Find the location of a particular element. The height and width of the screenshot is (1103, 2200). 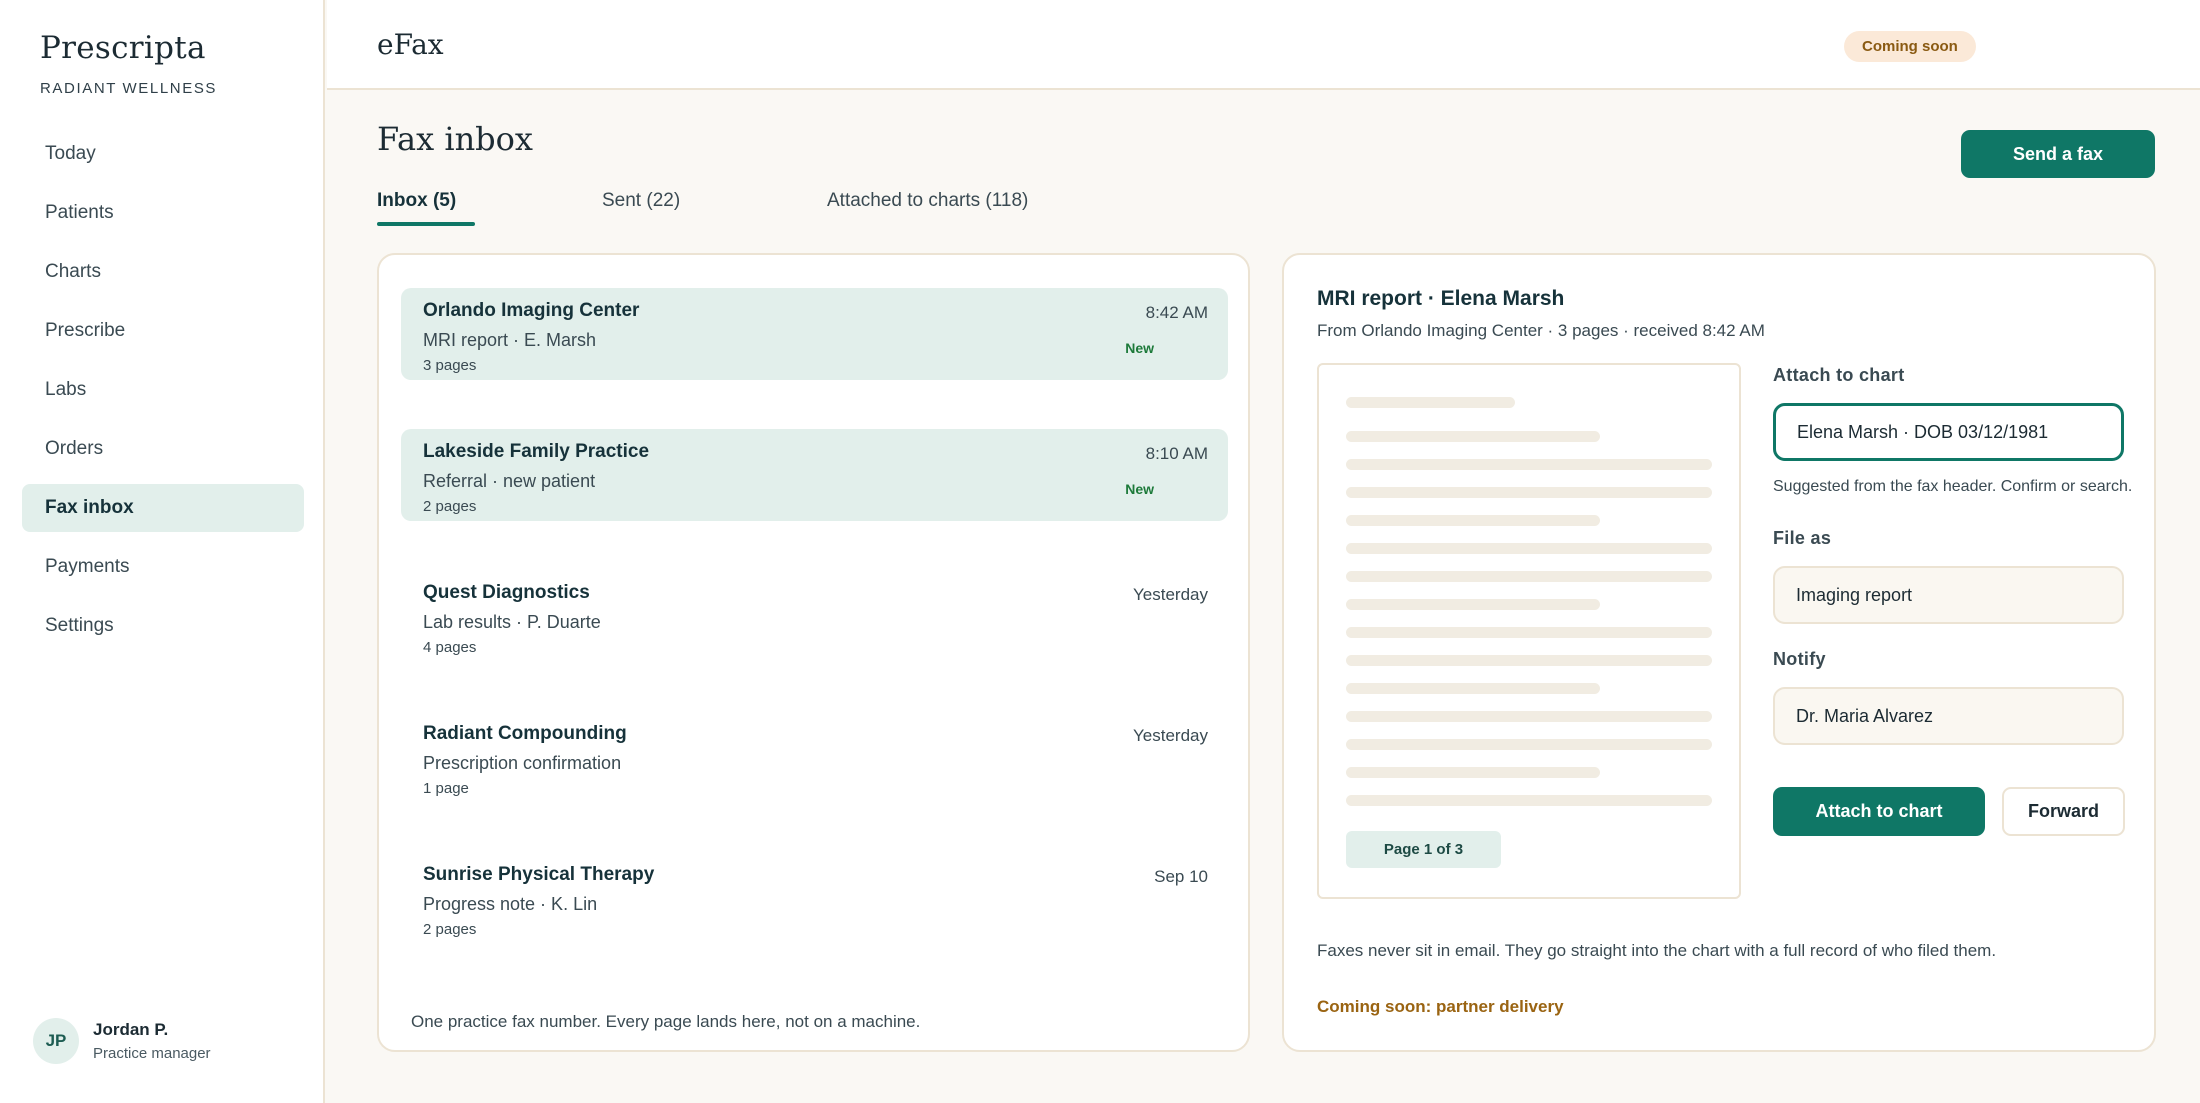

sidebar-item-labs: Labs is located at coordinates (163, 390).